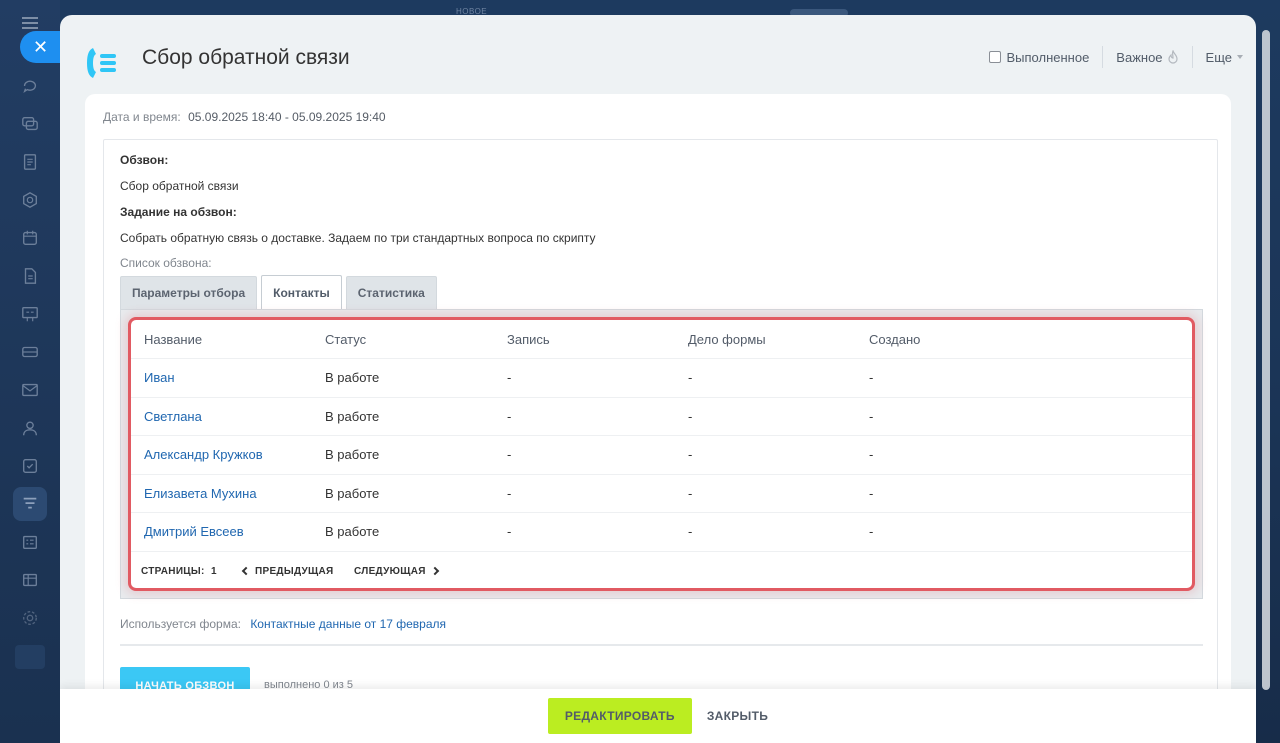 The height and width of the screenshot is (743, 1280). I want to click on fire-icon, so click(1172, 57).